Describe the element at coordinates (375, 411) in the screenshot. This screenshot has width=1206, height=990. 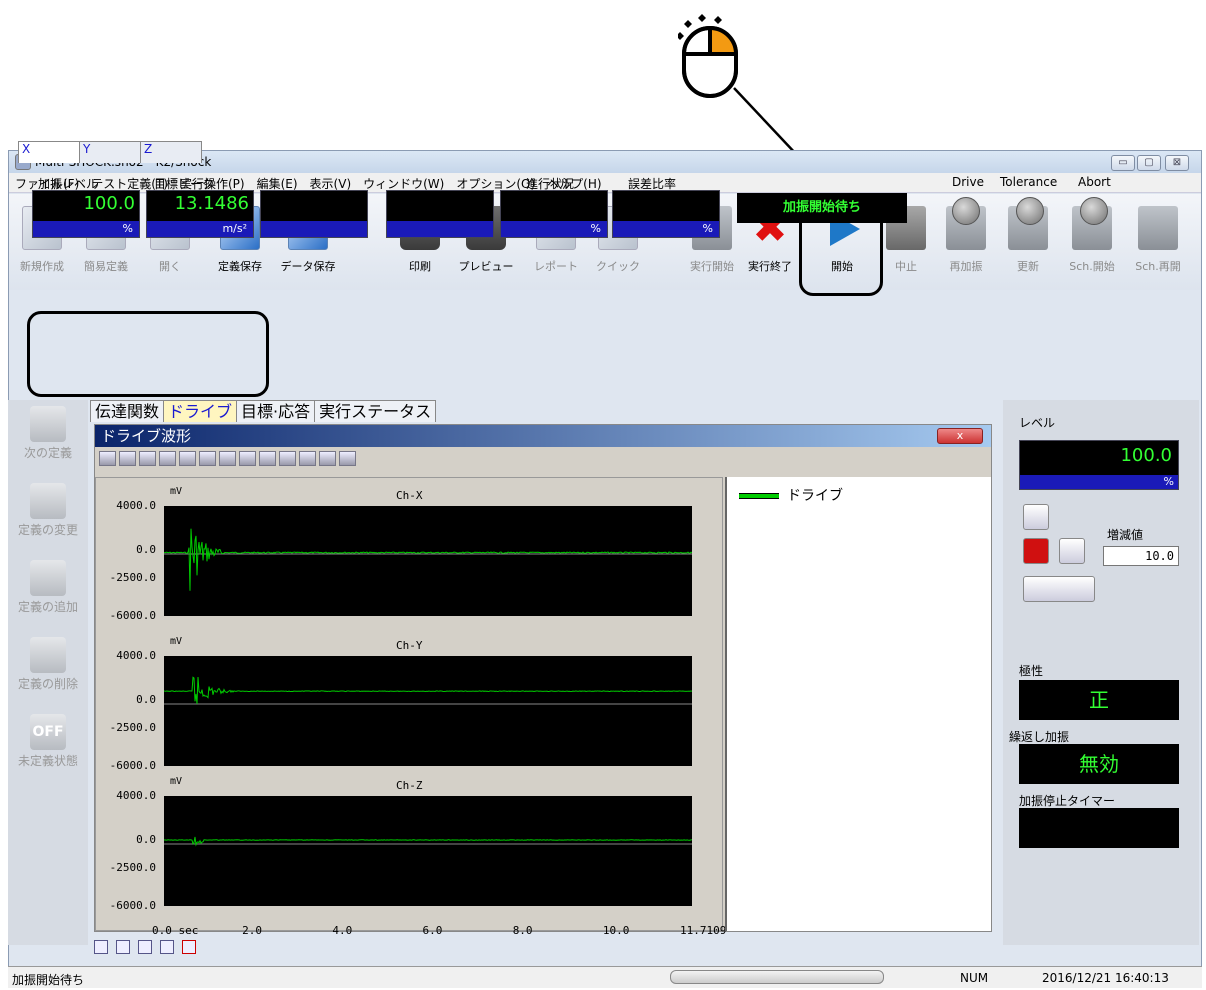
I see `tab-exec-status: 実行ステータス` at that location.